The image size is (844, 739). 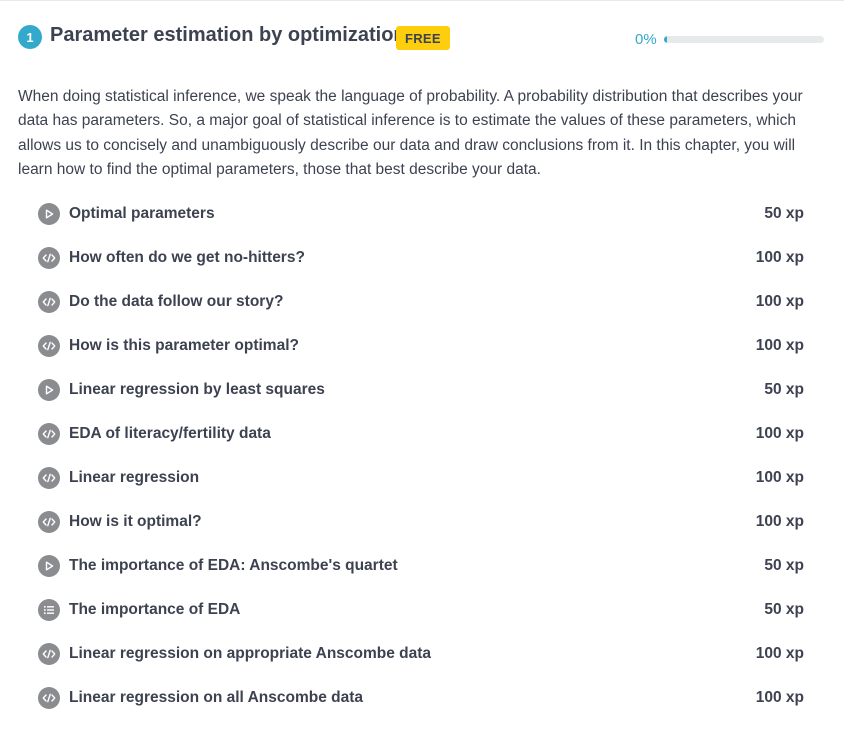 I want to click on progress-bar, so click(x=744, y=39).